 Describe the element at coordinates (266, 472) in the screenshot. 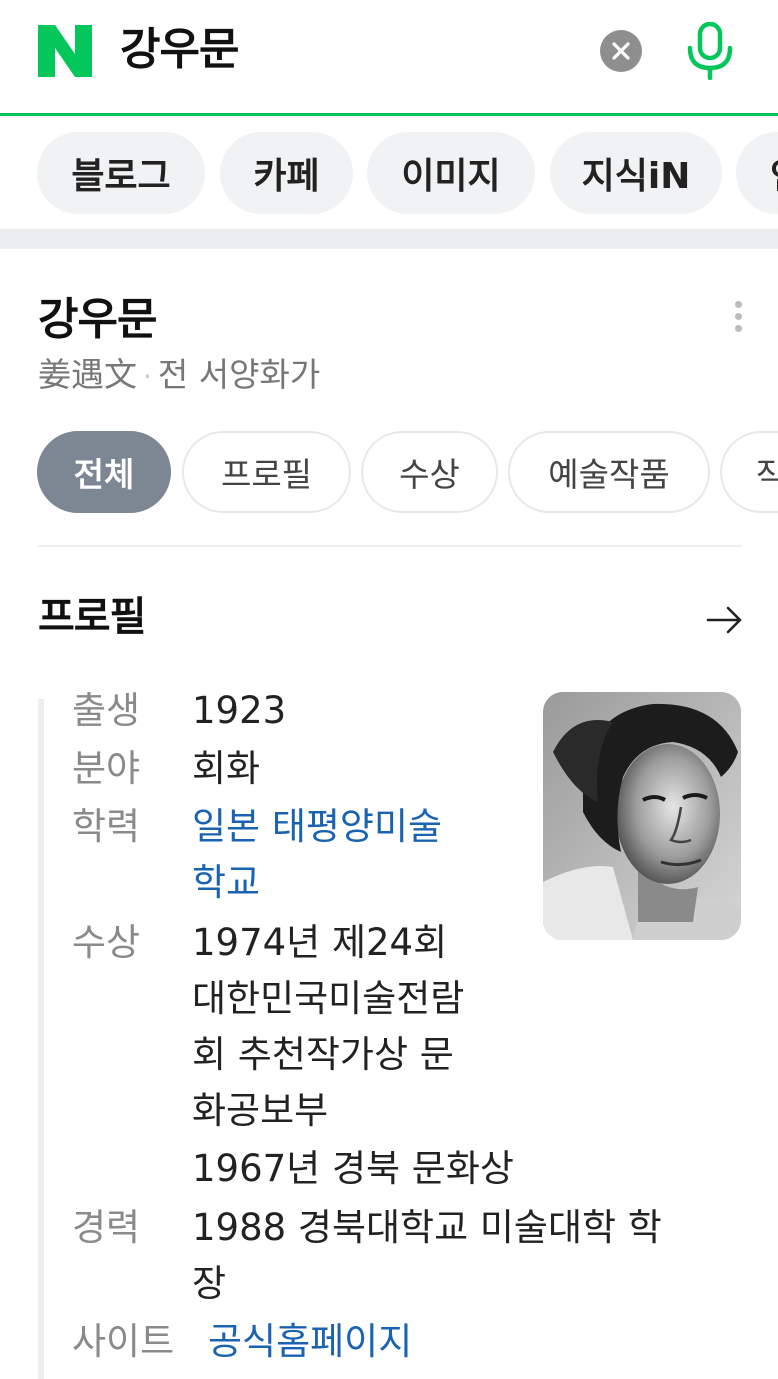

I see `subtab-profile: 프로필` at that location.